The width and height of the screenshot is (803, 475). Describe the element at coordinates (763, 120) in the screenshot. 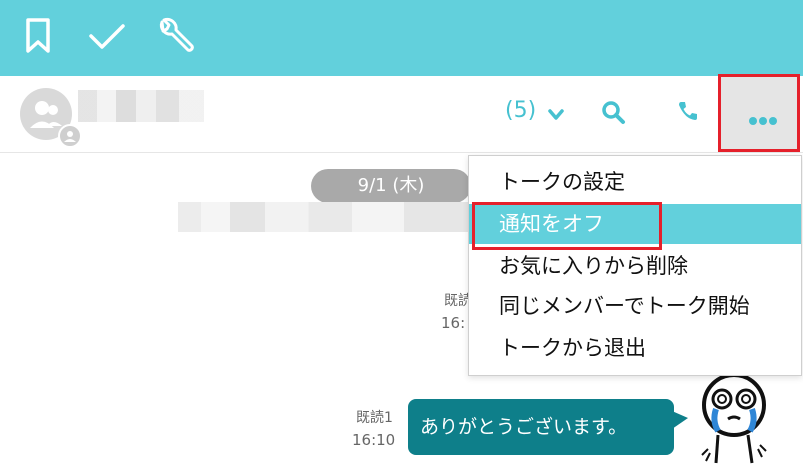

I see `more-icon` at that location.